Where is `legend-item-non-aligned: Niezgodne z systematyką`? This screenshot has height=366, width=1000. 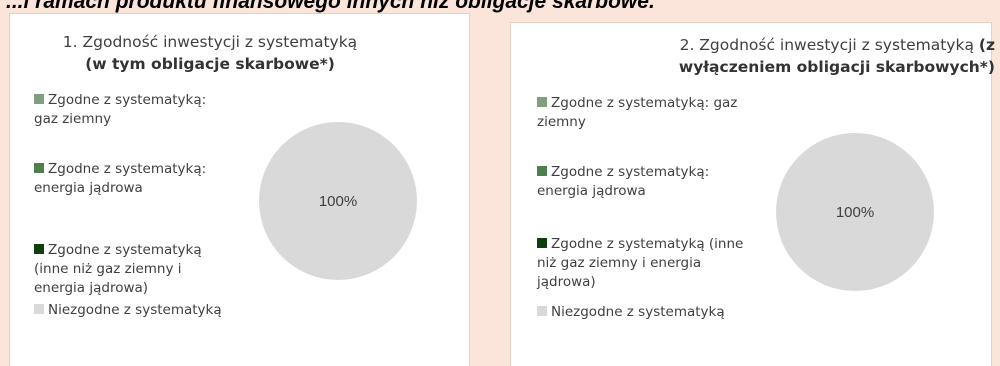 legend-item-non-aligned: Niezgodne z systematyką is located at coordinates (144, 310).